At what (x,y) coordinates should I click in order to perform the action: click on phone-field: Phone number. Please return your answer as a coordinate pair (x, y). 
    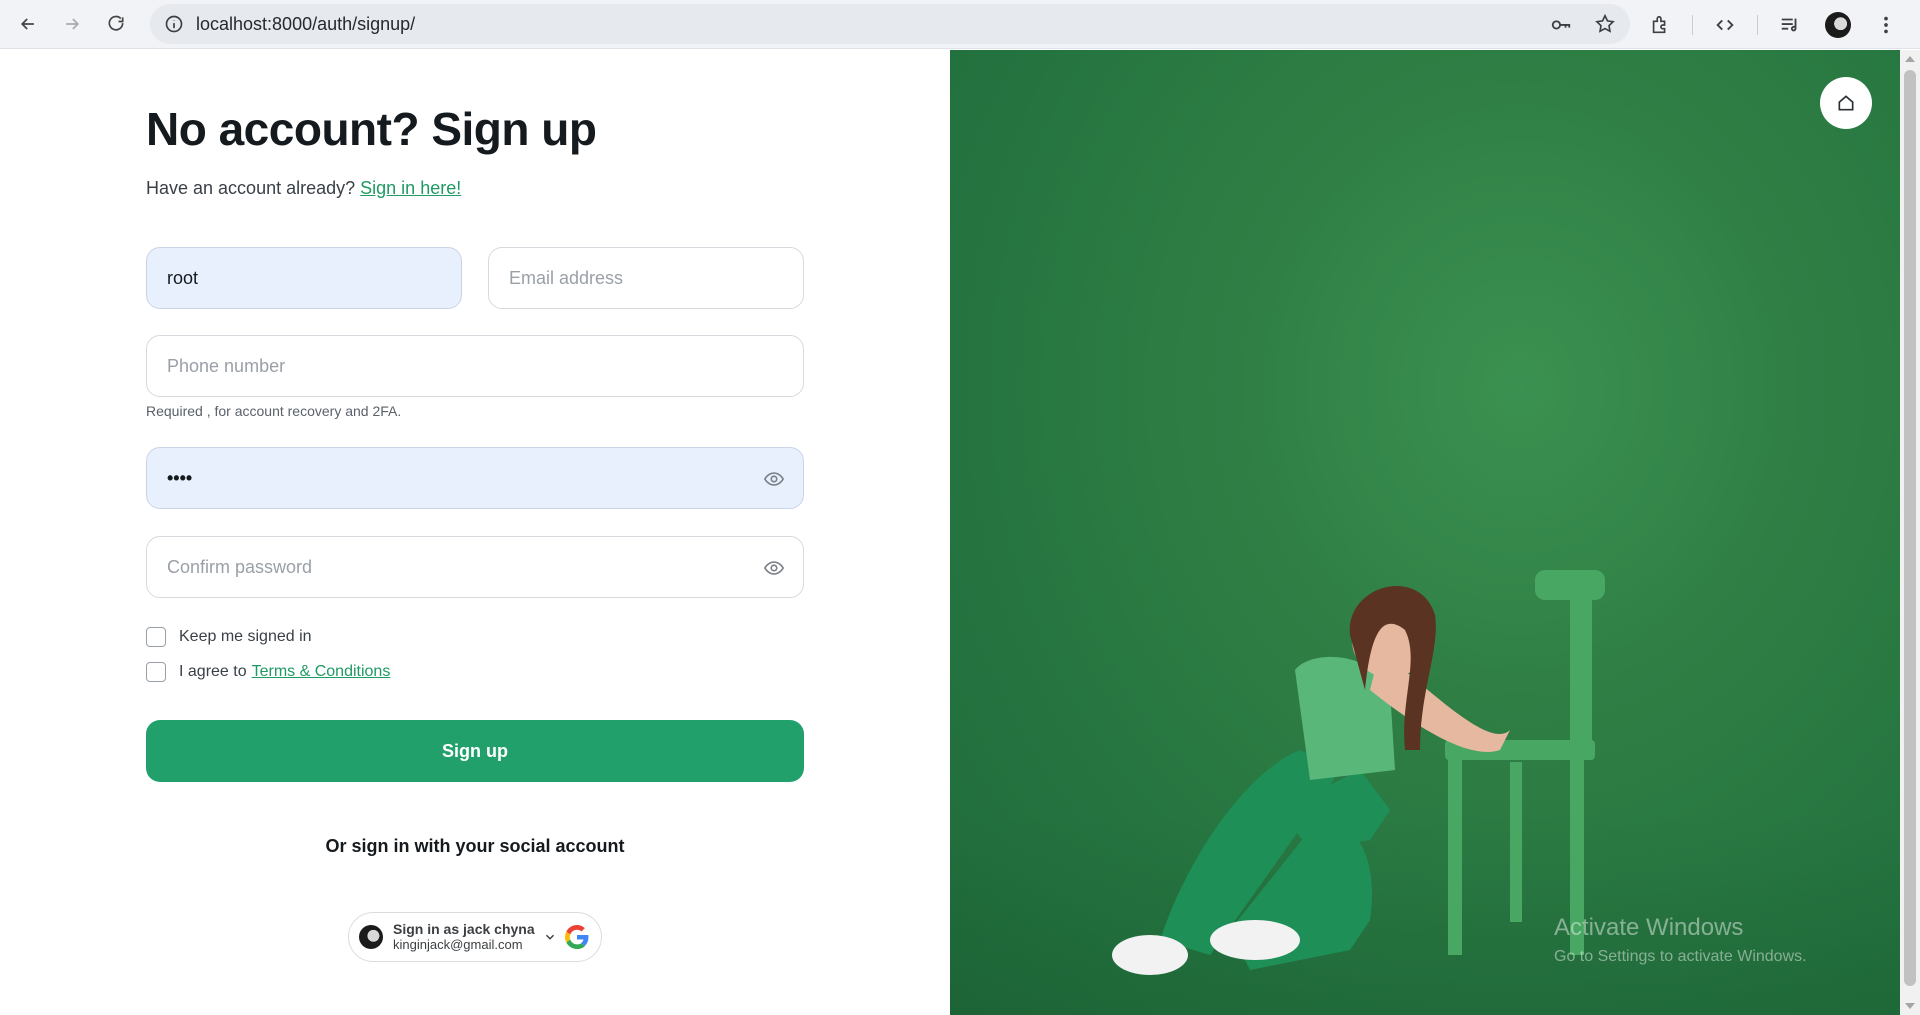
    Looking at the image, I should click on (475, 366).